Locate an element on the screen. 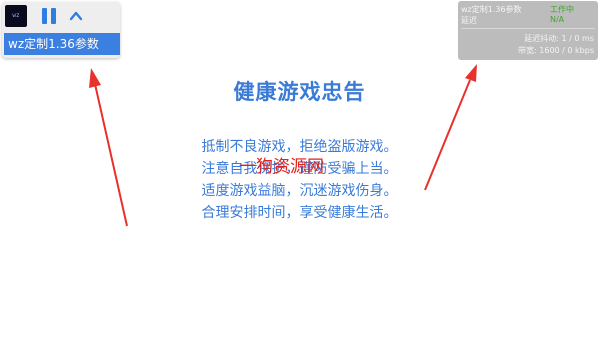 This screenshot has height=337, width=599. arrow-to-status-panel is located at coordinates (450, 127).